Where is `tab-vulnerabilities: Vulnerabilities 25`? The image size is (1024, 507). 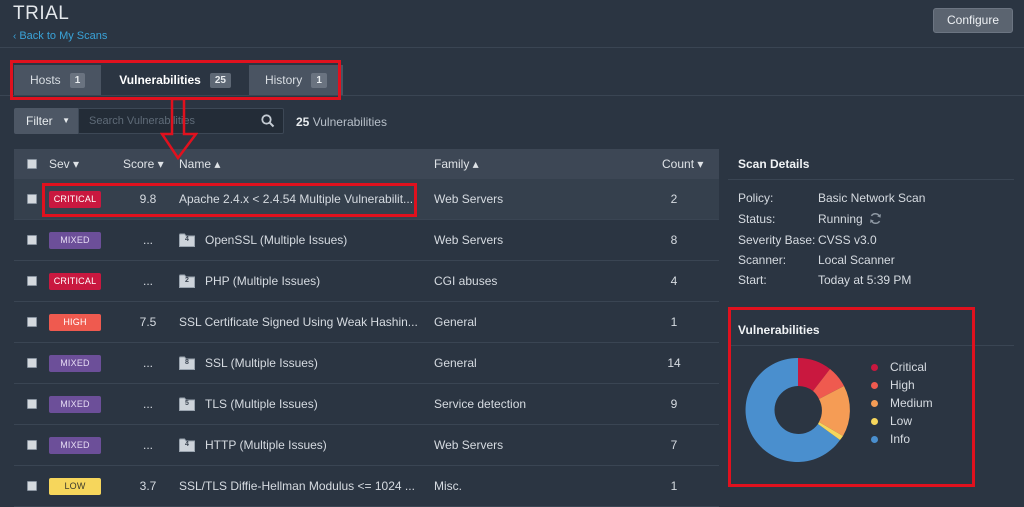
tab-vulnerabilities: Vulnerabilities 25 is located at coordinates (175, 80).